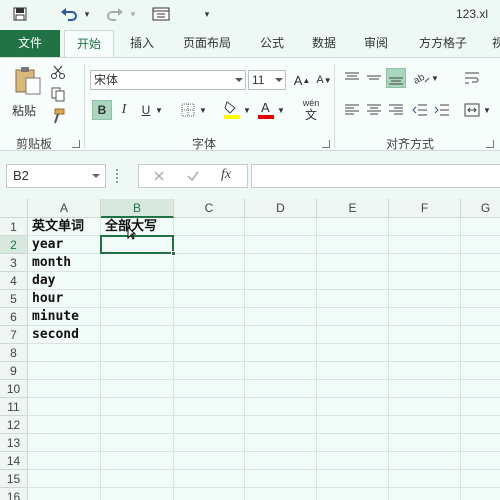 This screenshot has width=500, height=500. Describe the element at coordinates (96, 176) in the screenshot. I see `chevron-down-icon` at that location.